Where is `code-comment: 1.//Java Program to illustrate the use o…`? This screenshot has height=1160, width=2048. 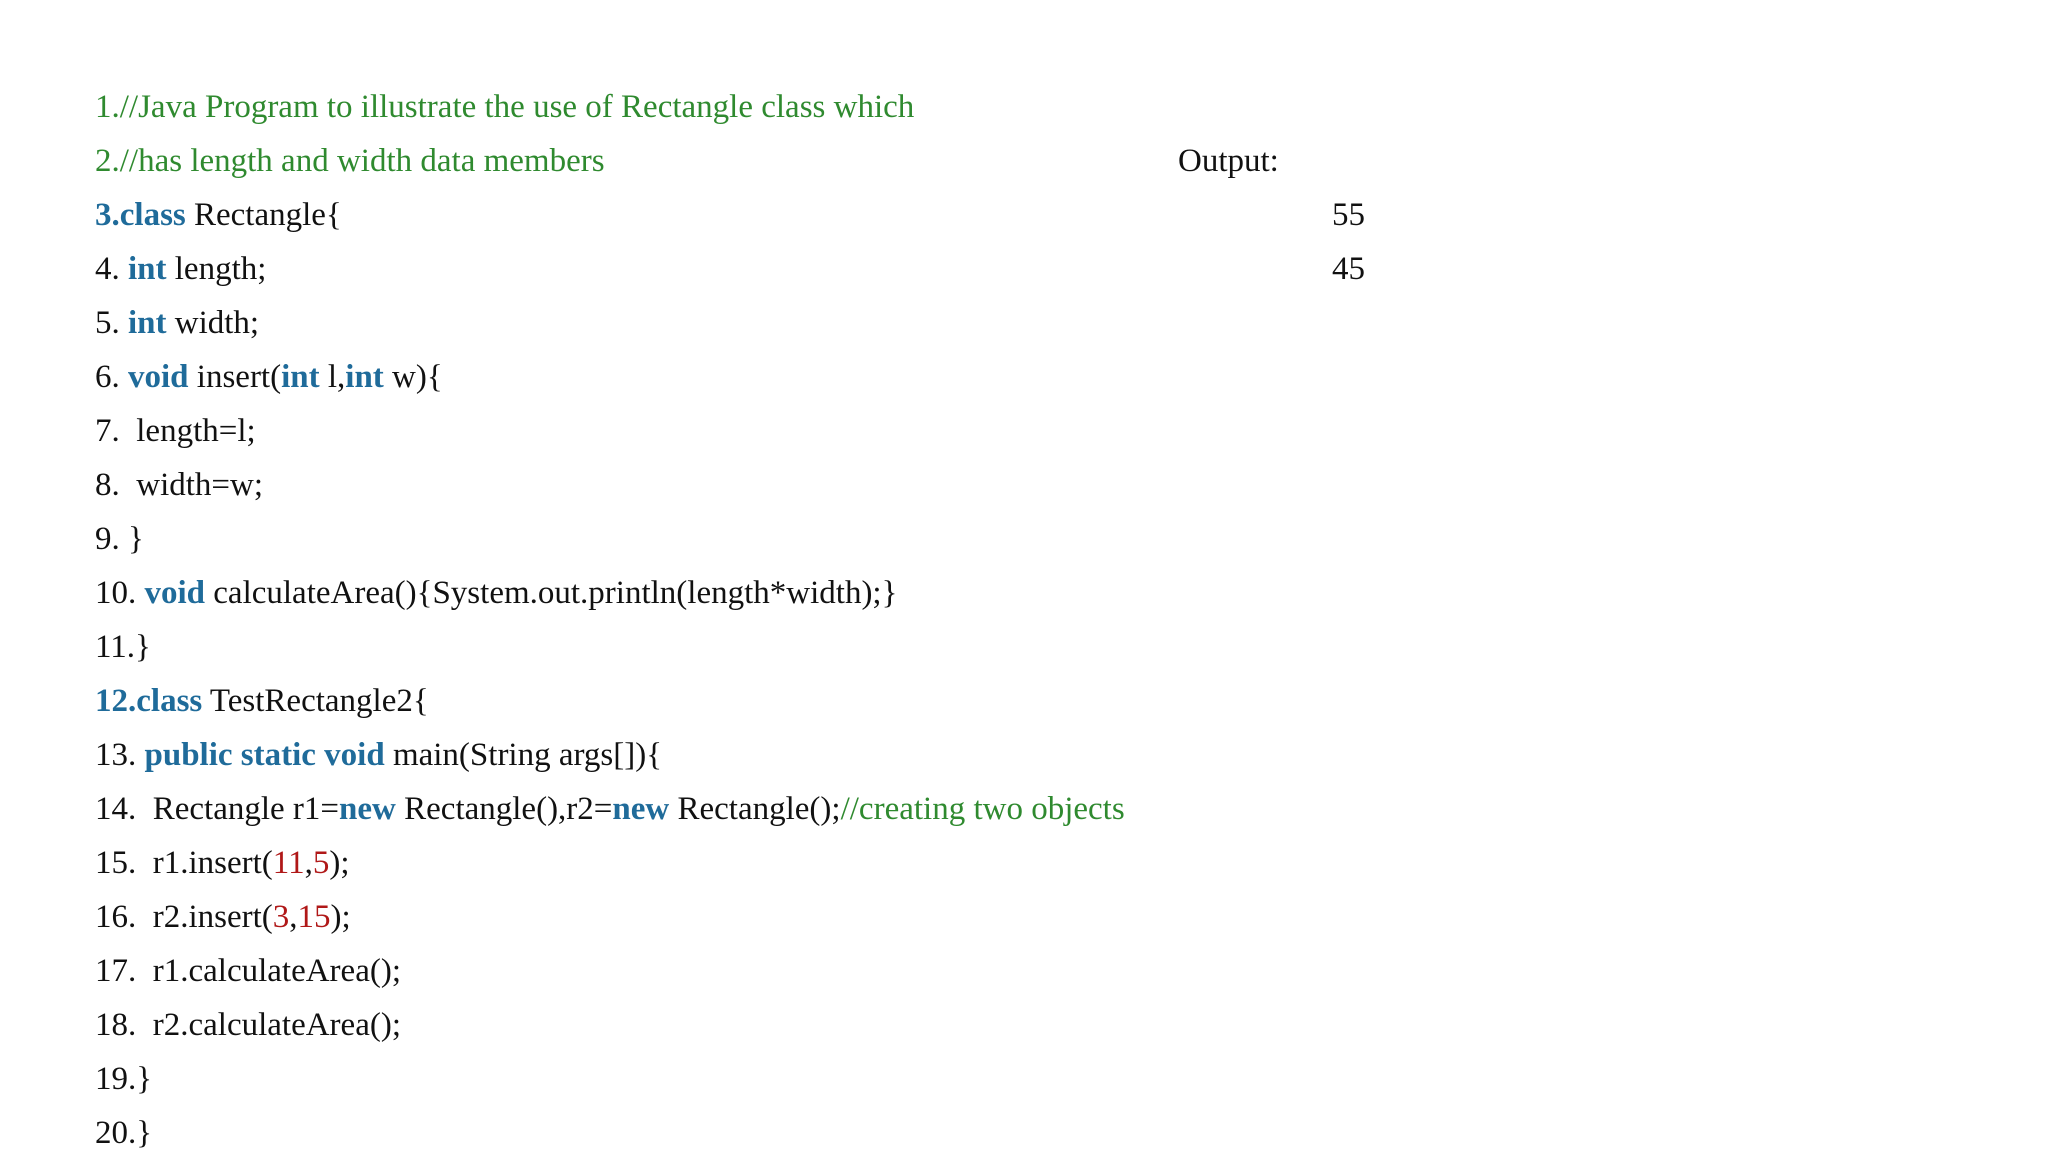
code-comment: 1.//Java Program to illustrate the use o… is located at coordinates (505, 107).